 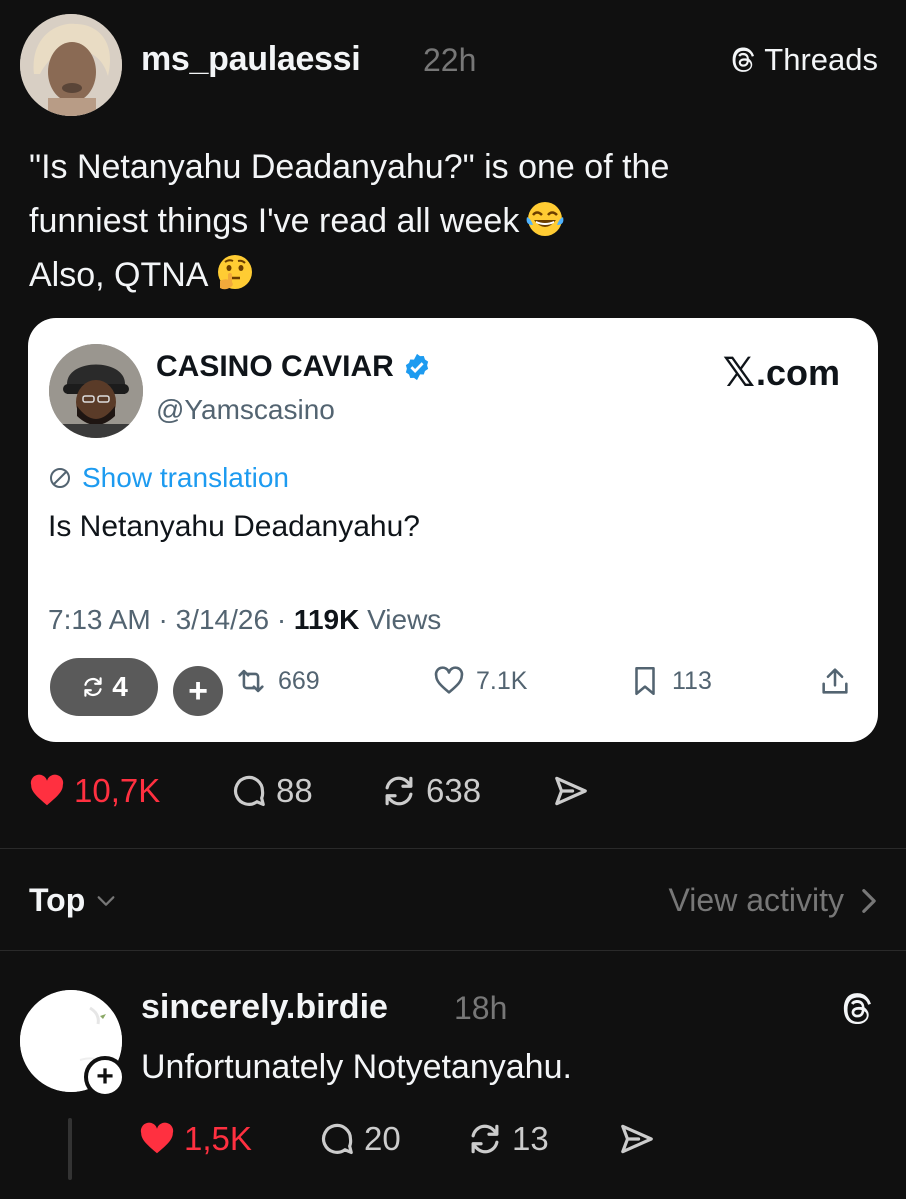 I want to click on share-upload-icon, so click(x=835, y=681).